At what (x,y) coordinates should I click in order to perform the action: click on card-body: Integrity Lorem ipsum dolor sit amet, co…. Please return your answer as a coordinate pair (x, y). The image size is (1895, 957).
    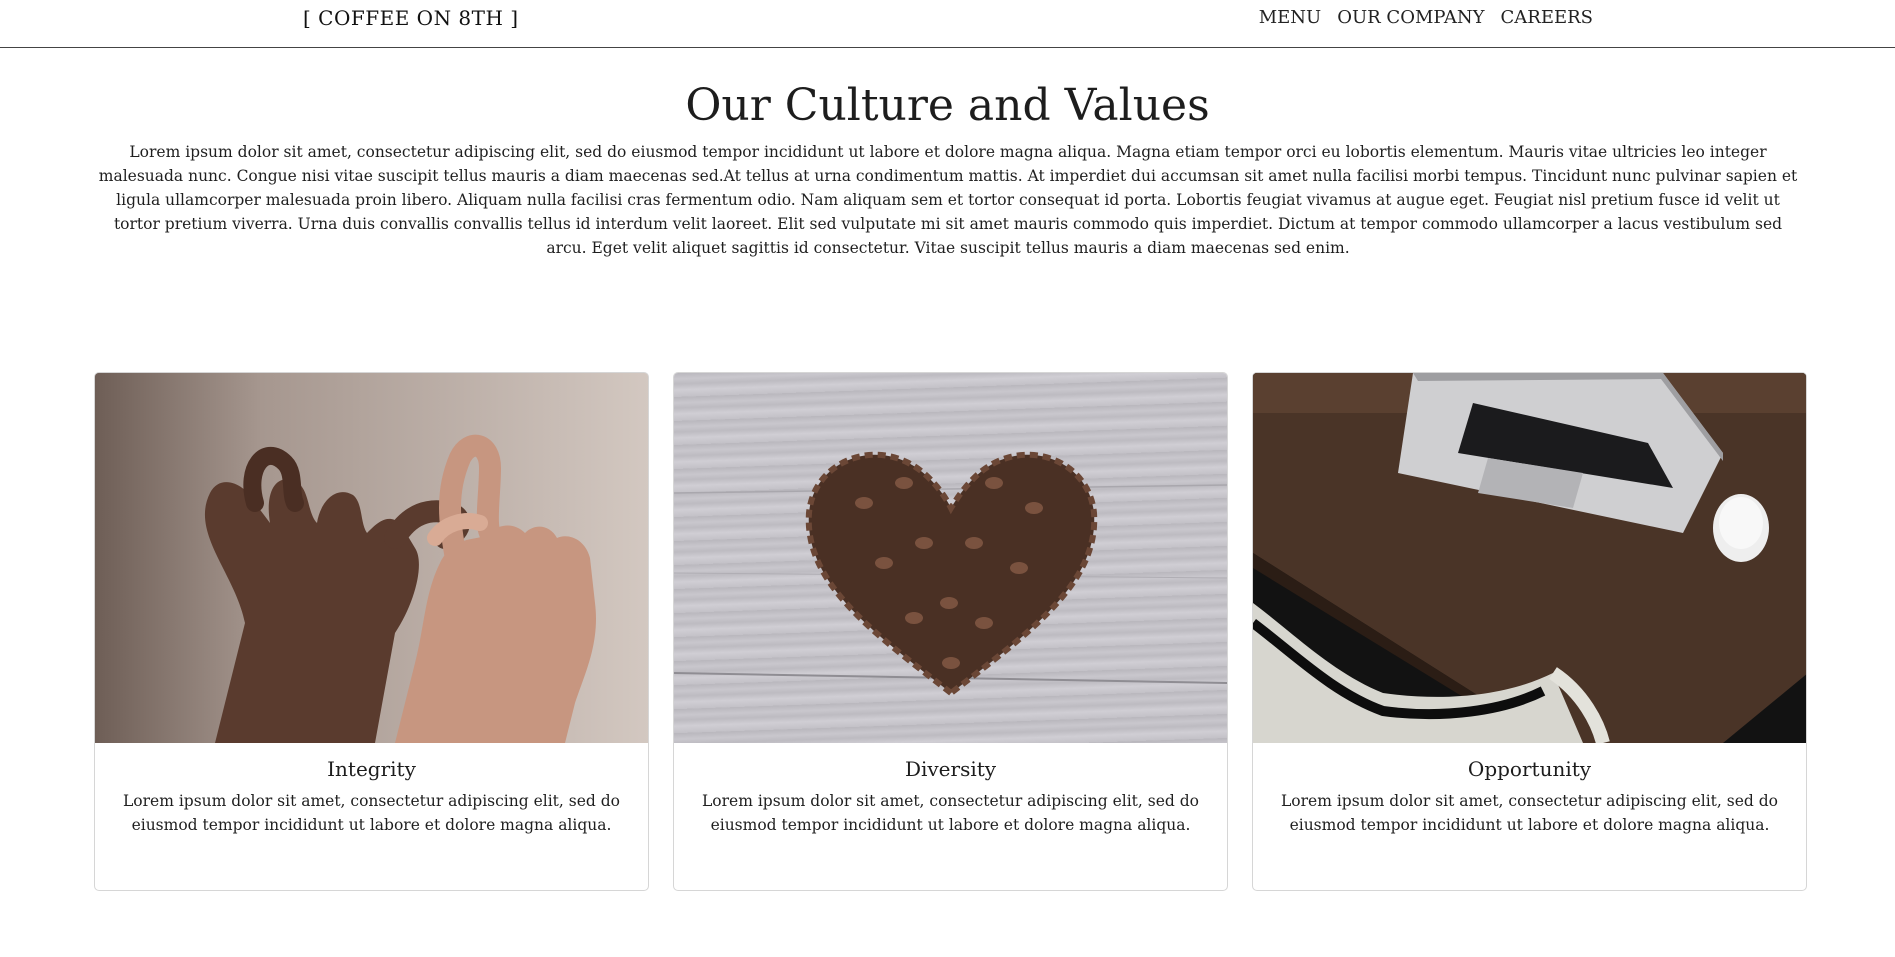
    Looking at the image, I should click on (371, 790).